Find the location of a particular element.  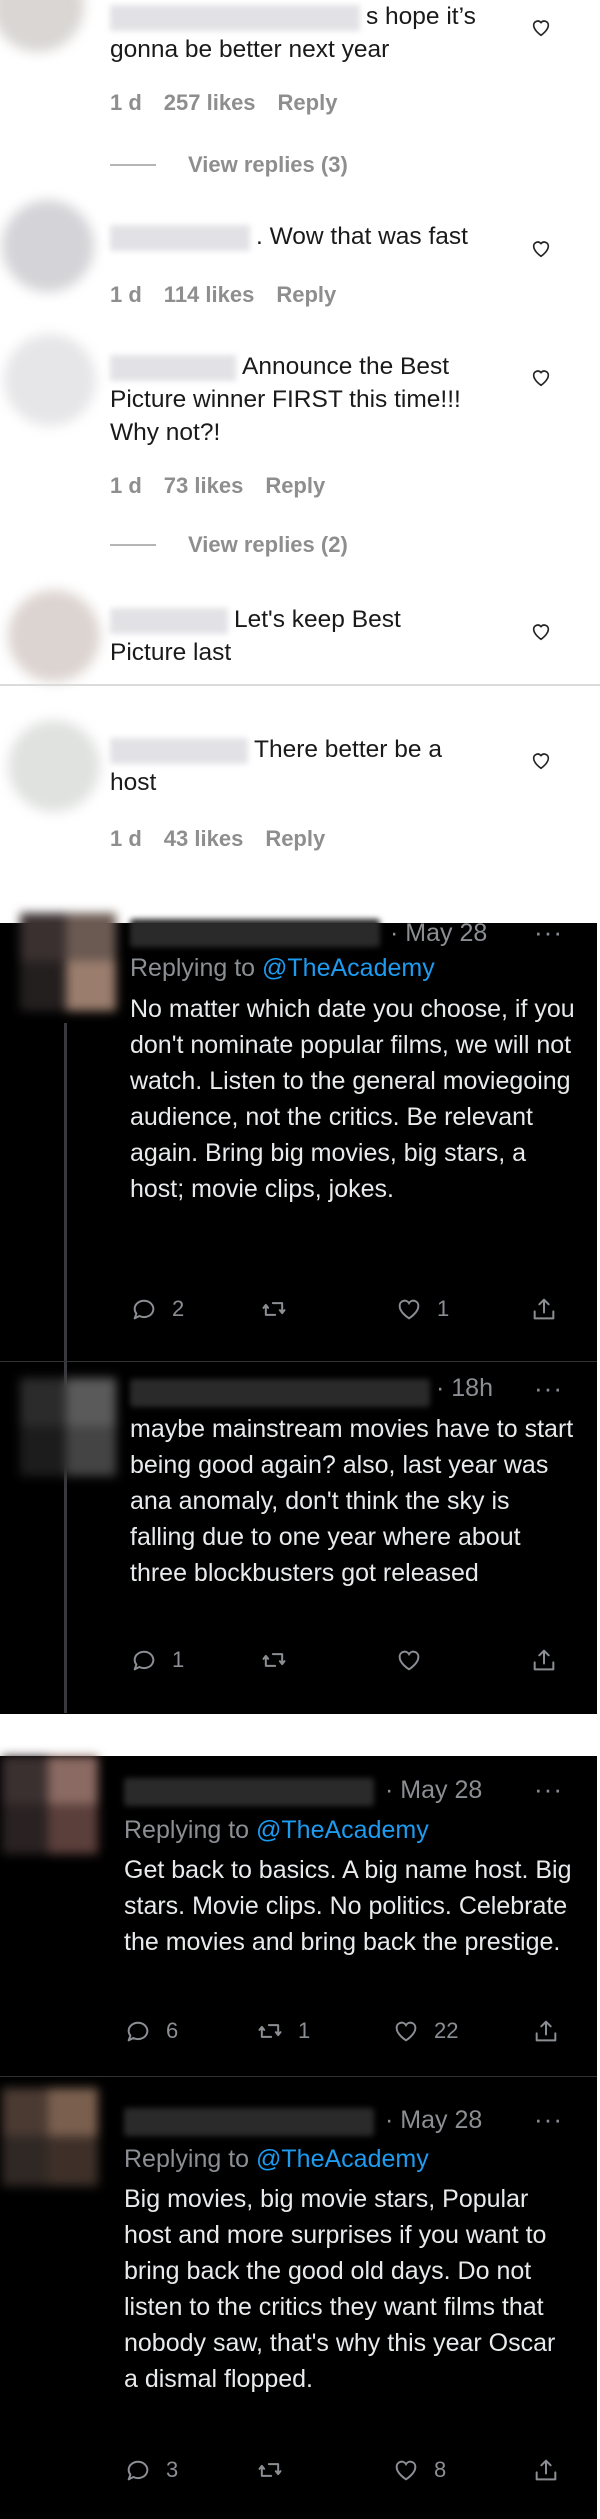

reply-button: 1 is located at coordinates (157, 1660).